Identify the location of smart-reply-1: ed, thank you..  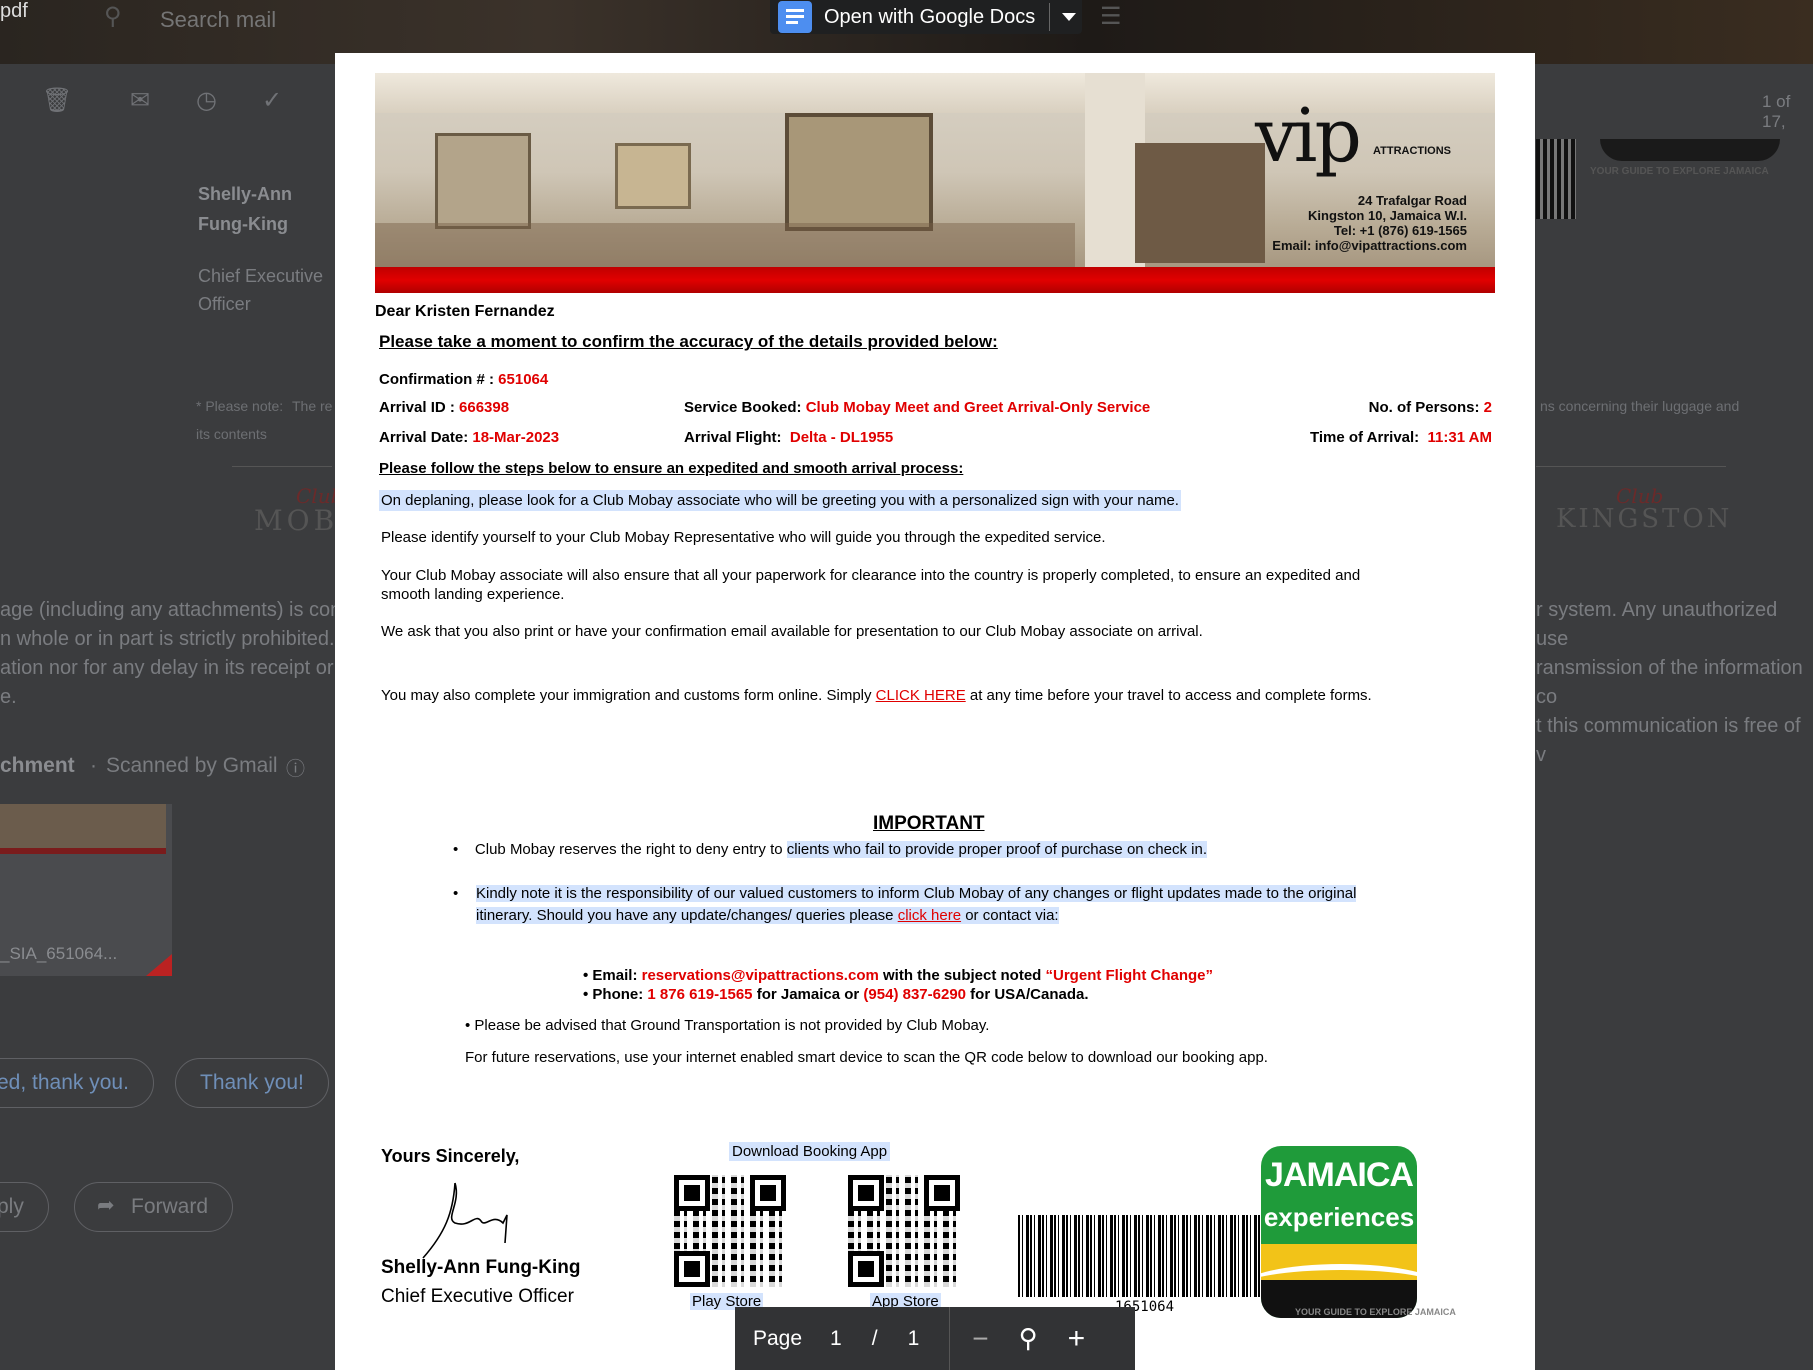
(77, 1083).